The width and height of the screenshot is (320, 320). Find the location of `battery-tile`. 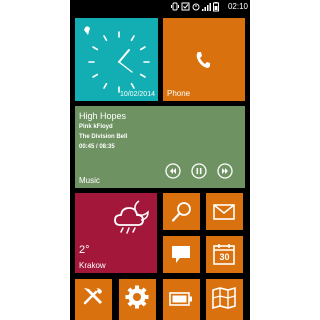

battery-tile is located at coordinates (181, 299).